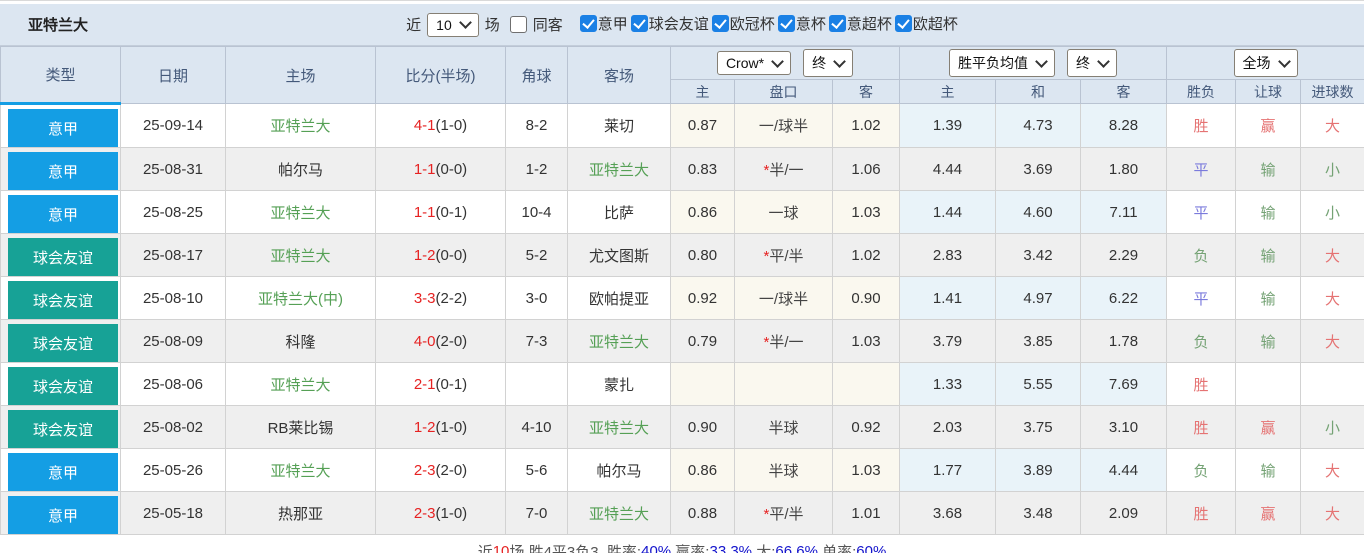 This screenshot has height=553, width=1364. What do you see at coordinates (828, 63) in the screenshot?
I see `handicap-time-select: 终` at bounding box center [828, 63].